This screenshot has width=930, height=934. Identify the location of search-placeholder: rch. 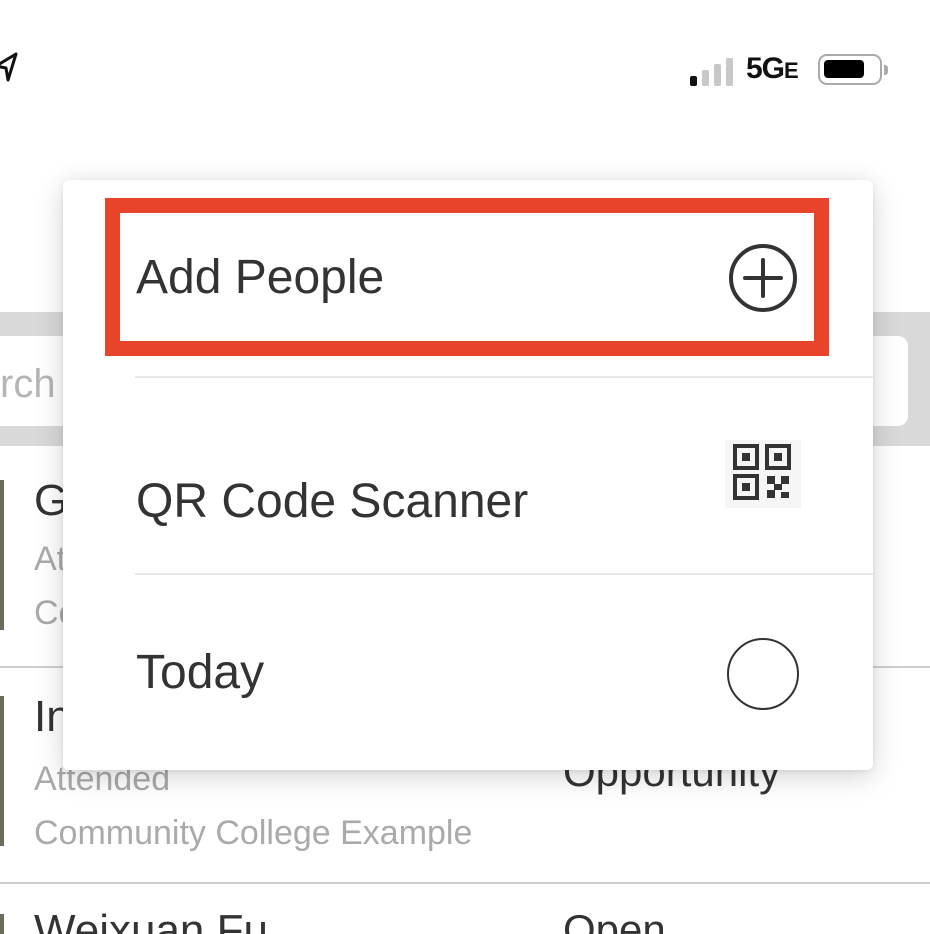
(28, 384).